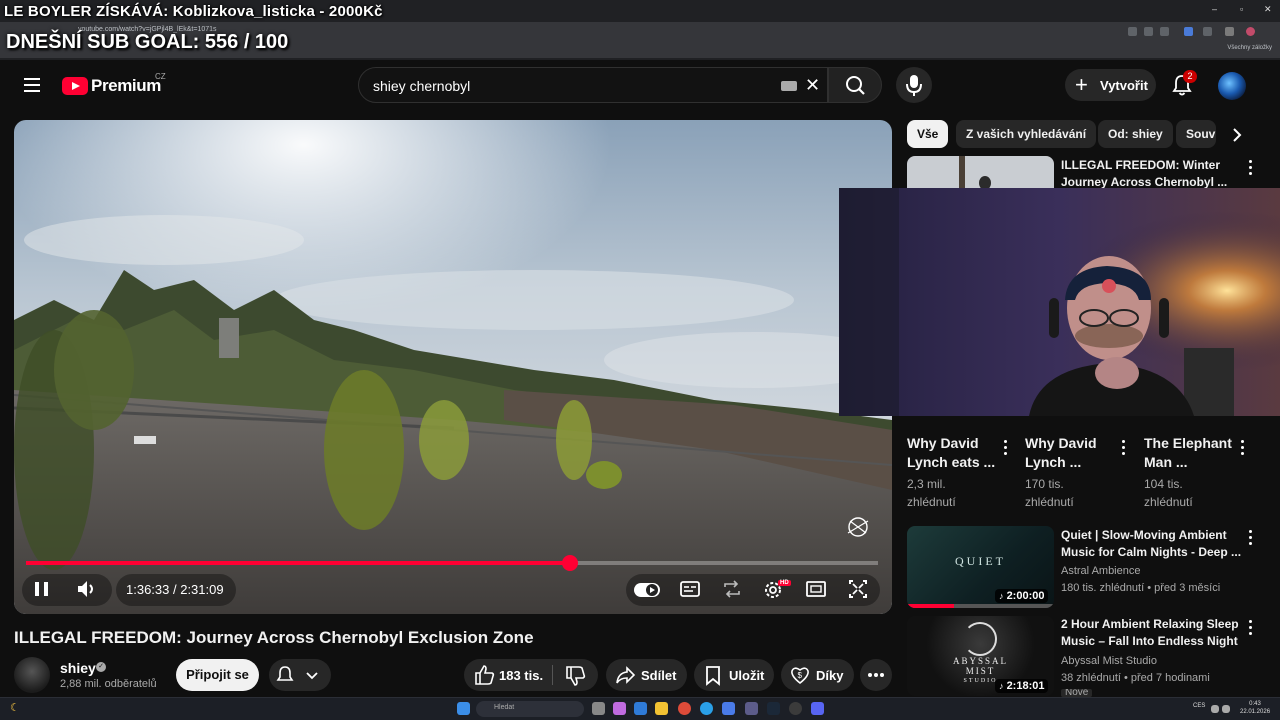 The height and width of the screenshot is (720, 1280). What do you see at coordinates (569, 563) in the screenshot?
I see `progress-scrubber` at bounding box center [569, 563].